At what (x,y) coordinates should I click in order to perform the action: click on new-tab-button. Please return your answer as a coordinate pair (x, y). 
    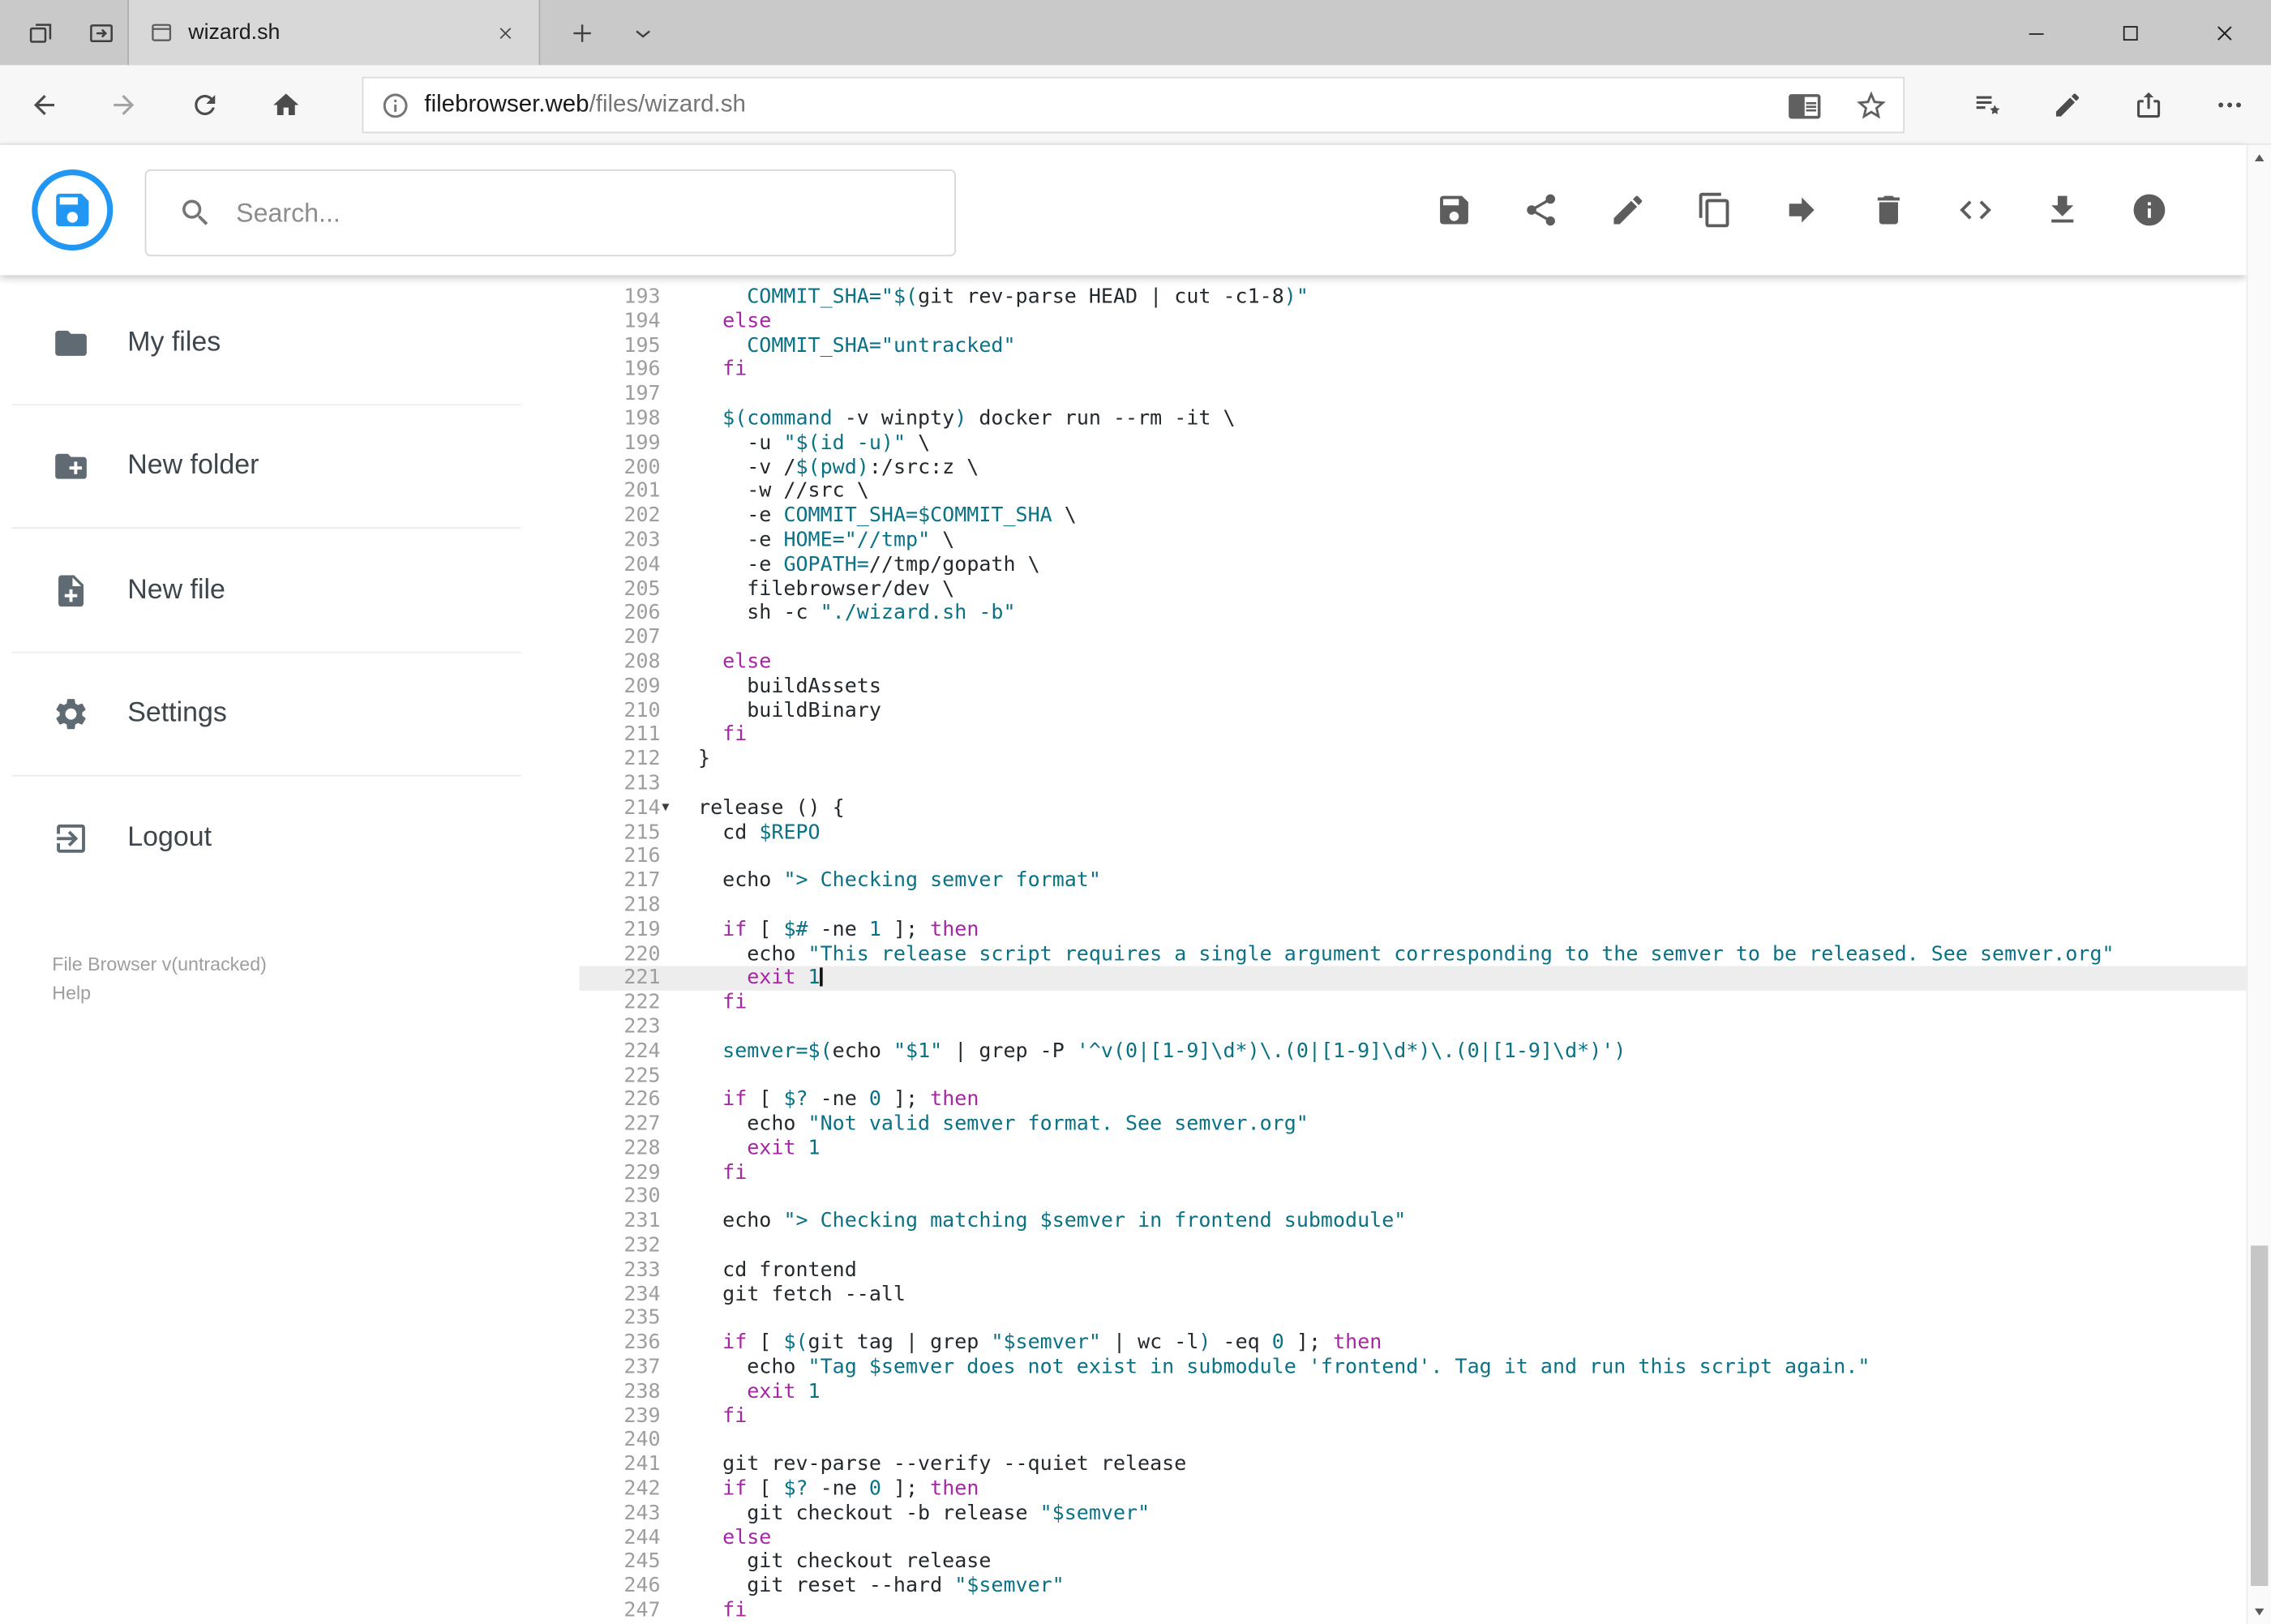
    Looking at the image, I should click on (582, 33).